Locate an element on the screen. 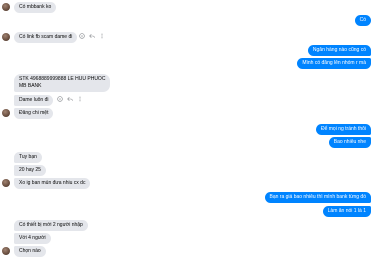  message-bubble-incoming: 20 hay 25 is located at coordinates (30, 170).